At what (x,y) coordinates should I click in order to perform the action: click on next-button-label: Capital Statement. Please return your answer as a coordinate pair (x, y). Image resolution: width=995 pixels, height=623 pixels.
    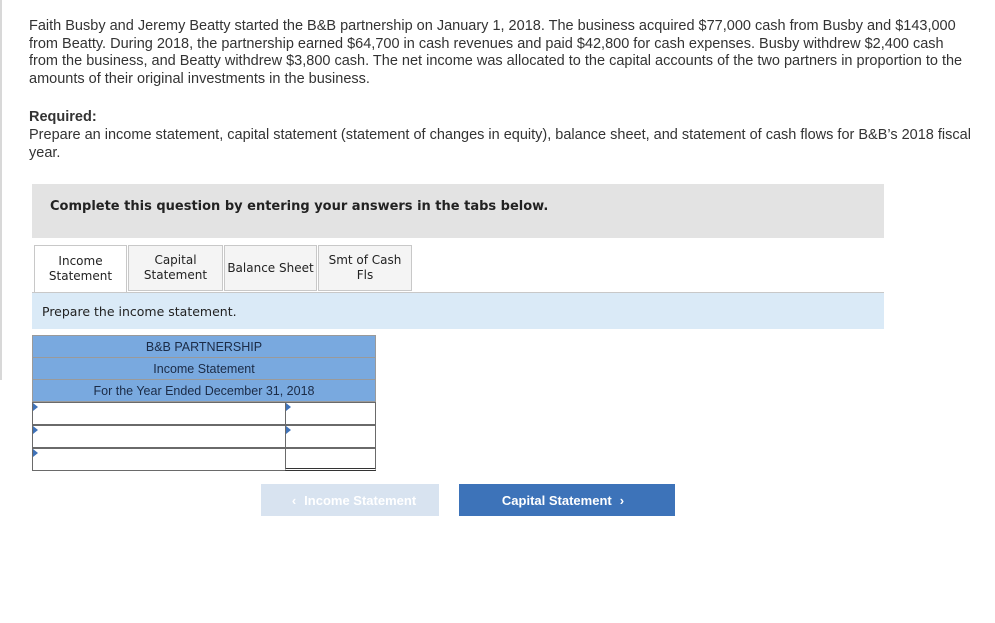
    Looking at the image, I should click on (556, 500).